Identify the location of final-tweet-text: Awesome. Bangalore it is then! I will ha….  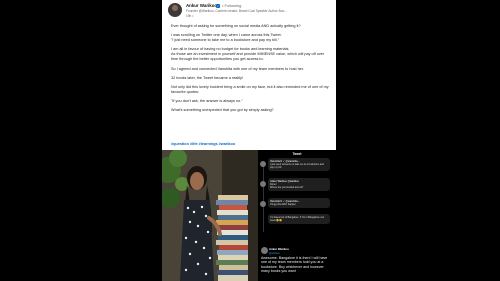
(294, 265).